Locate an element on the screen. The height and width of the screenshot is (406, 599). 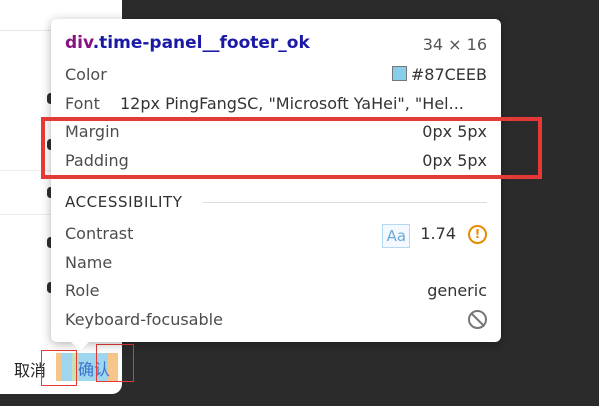
role-label: Role is located at coordinates (82, 290).